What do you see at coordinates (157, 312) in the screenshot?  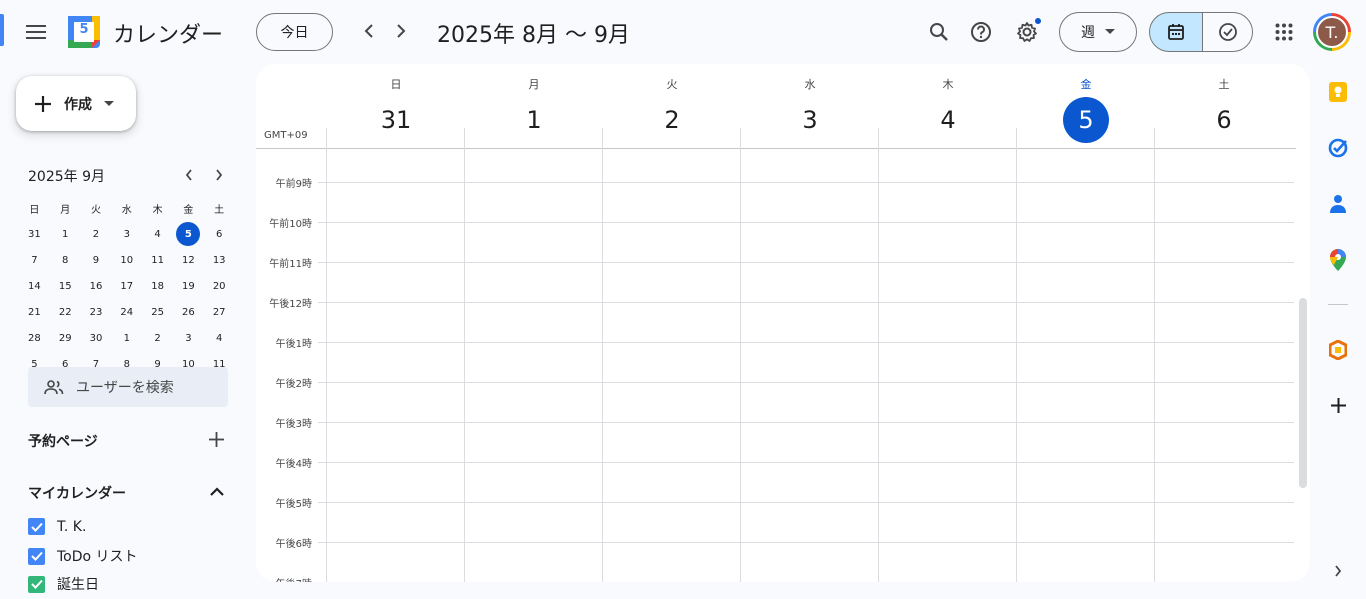 I see `mini-calendar-day: 25` at bounding box center [157, 312].